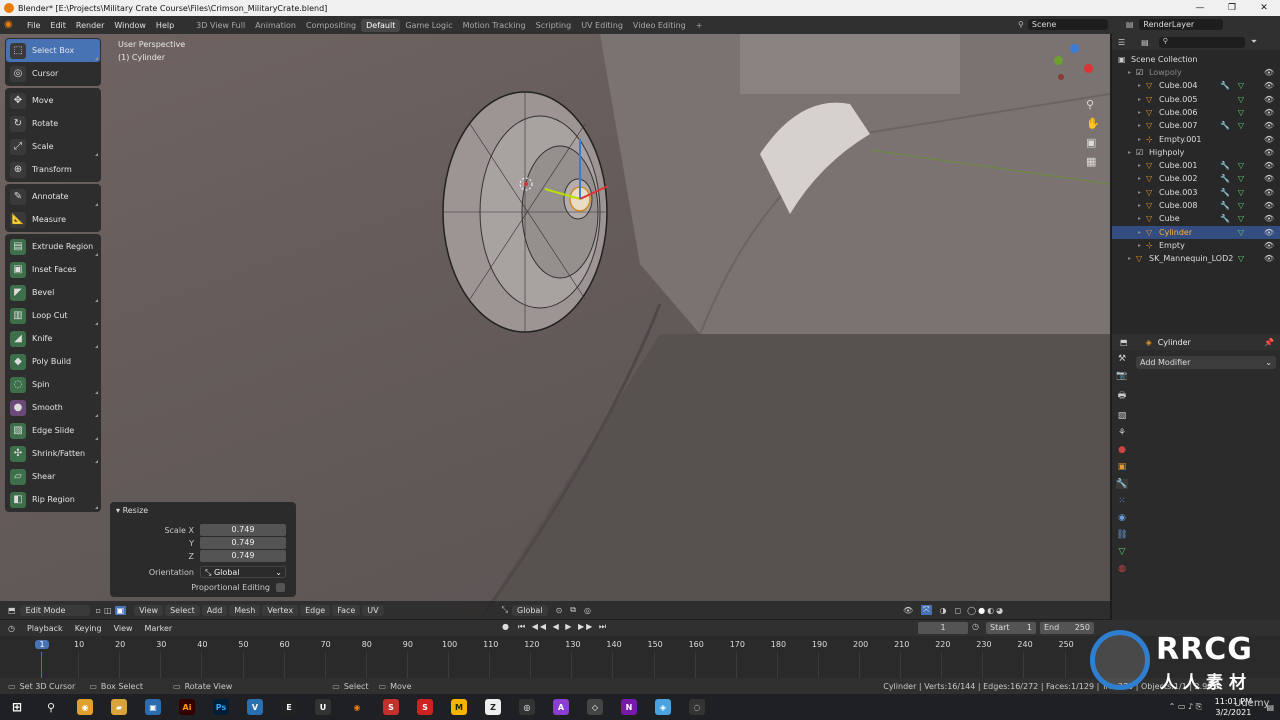 This screenshot has height=720, width=1280. What do you see at coordinates (1196, 125) in the screenshot?
I see `outliner-row: ▸ ▽ Cube.007 🔧 ▽ 👁` at bounding box center [1196, 125].